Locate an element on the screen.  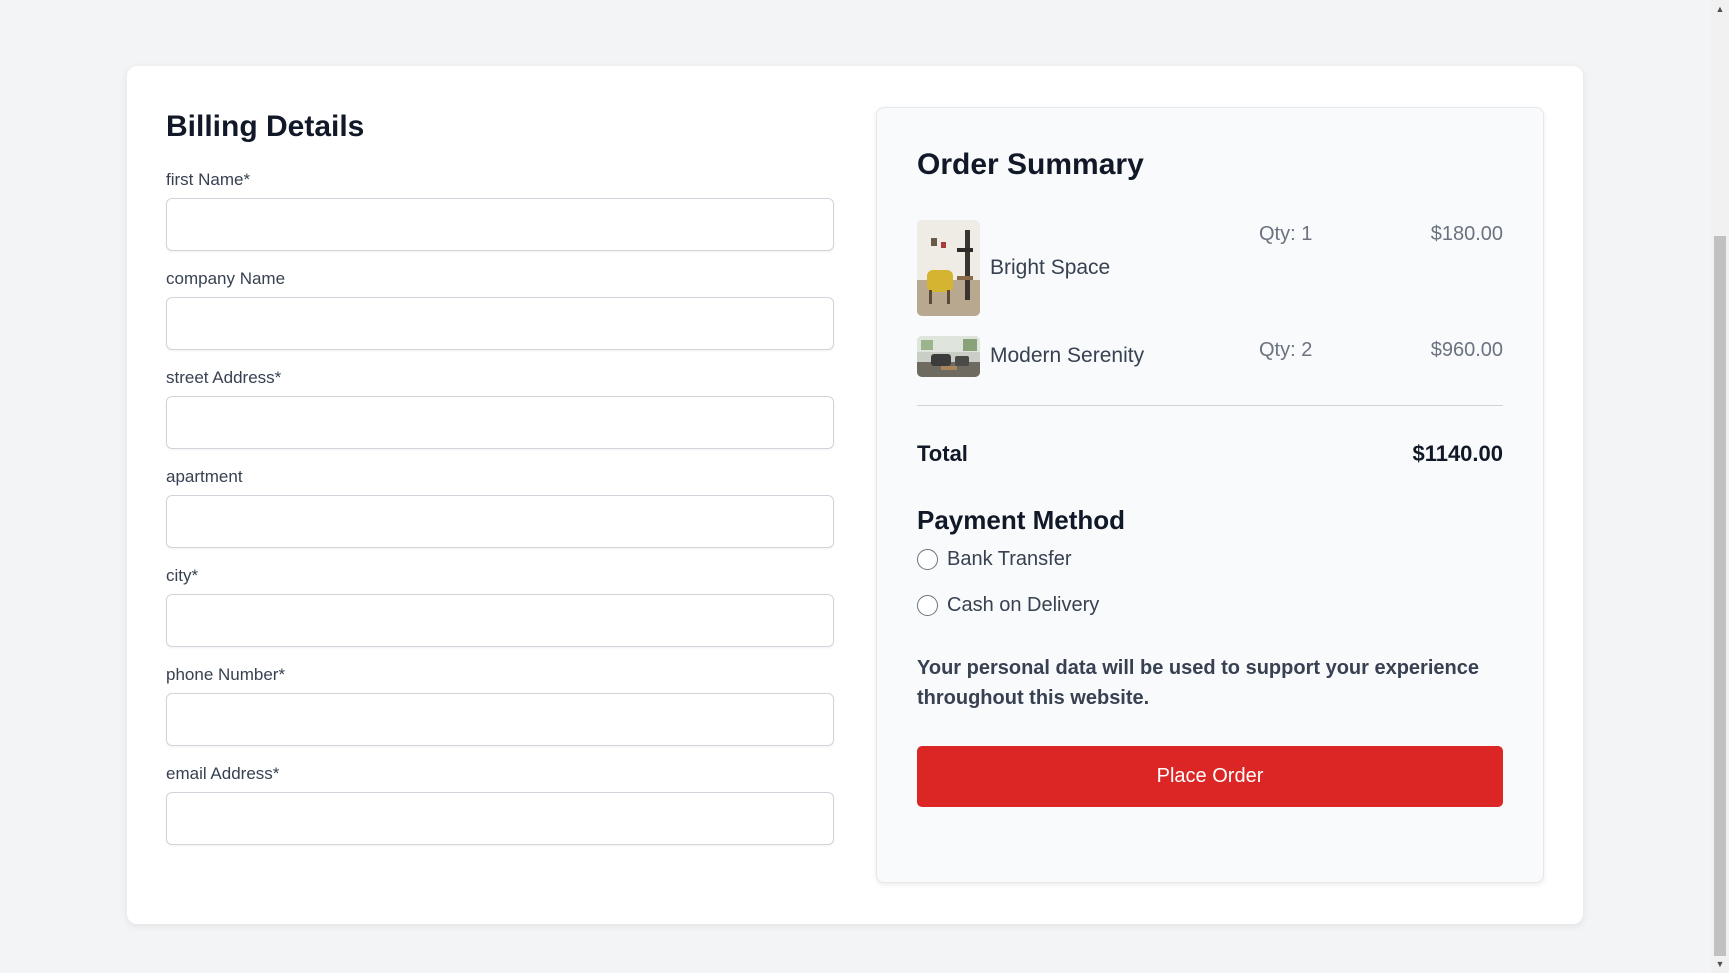
first-name-field: first Name* is located at coordinates (500, 210).